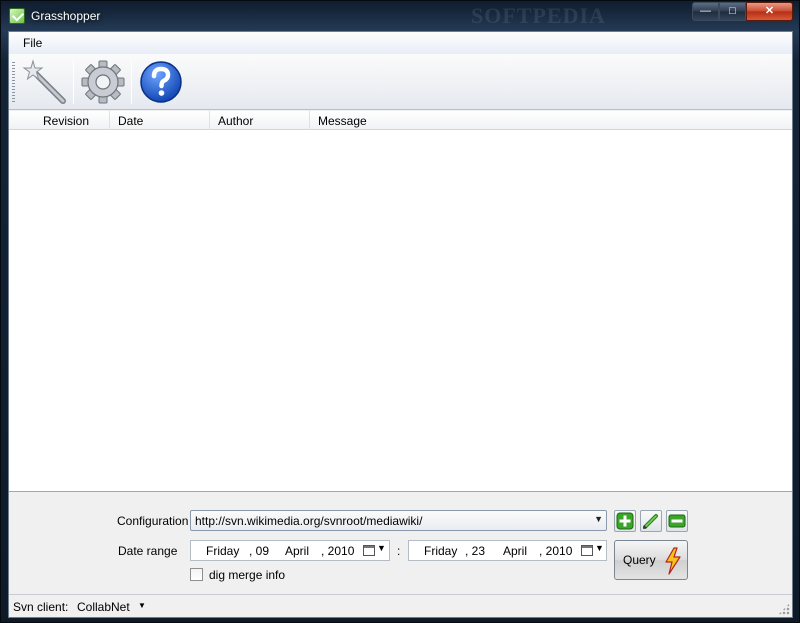 The height and width of the screenshot is (623, 800). What do you see at coordinates (784, 609) in the screenshot?
I see `resize-grip` at bounding box center [784, 609].